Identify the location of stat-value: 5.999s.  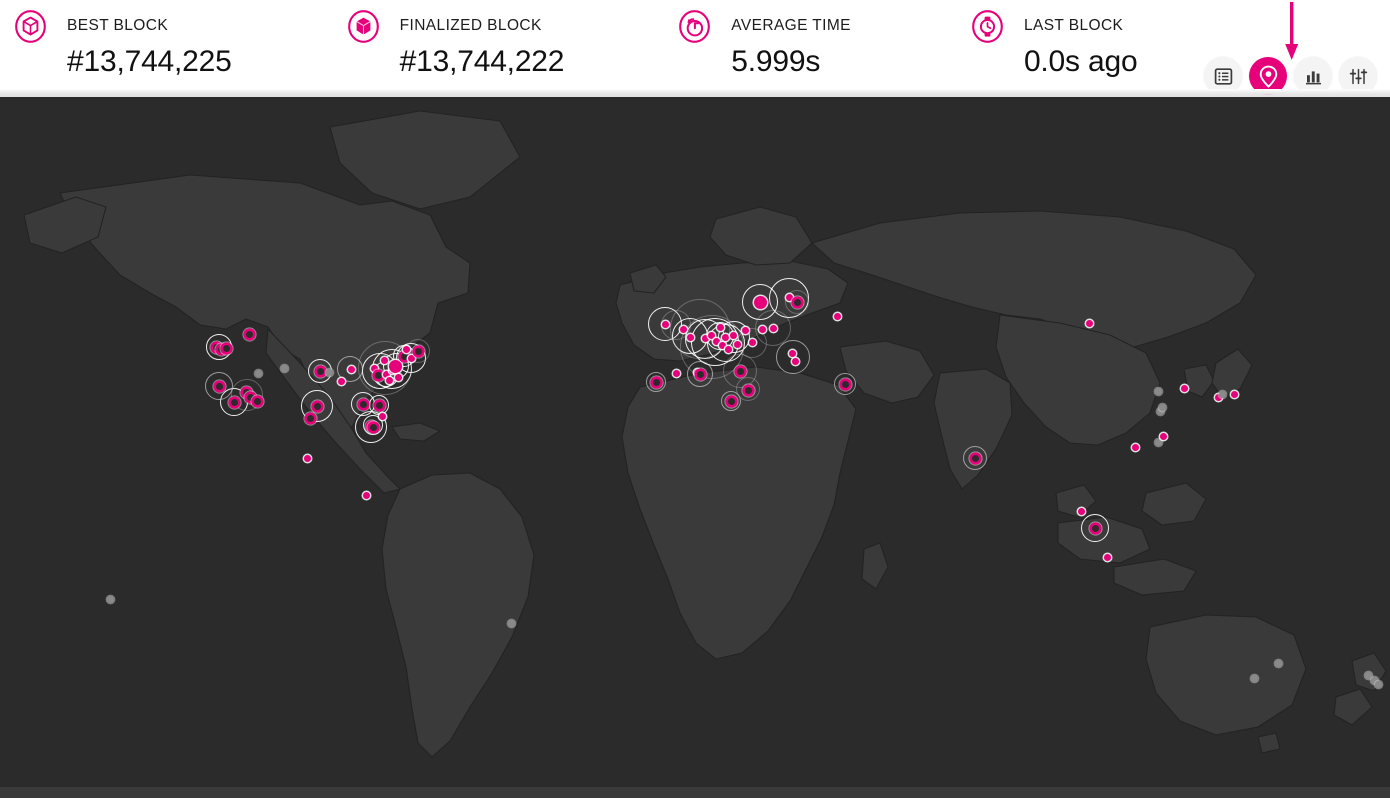
(776, 61).